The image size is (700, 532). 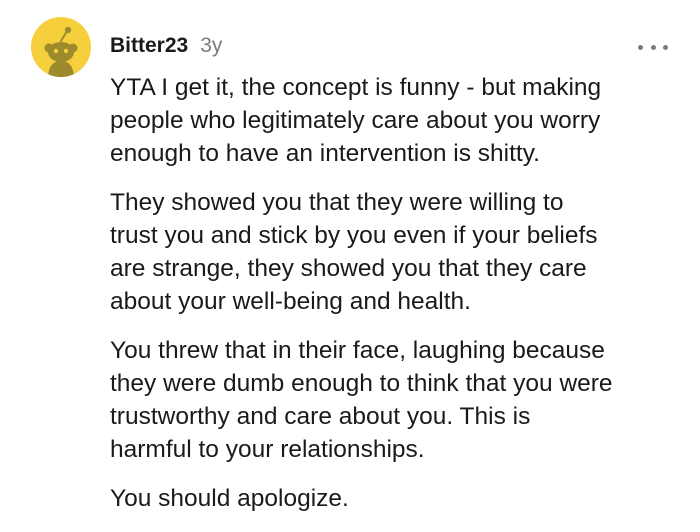 What do you see at coordinates (400, 498) in the screenshot?
I see `comment-paragraph: You should apologize.` at bounding box center [400, 498].